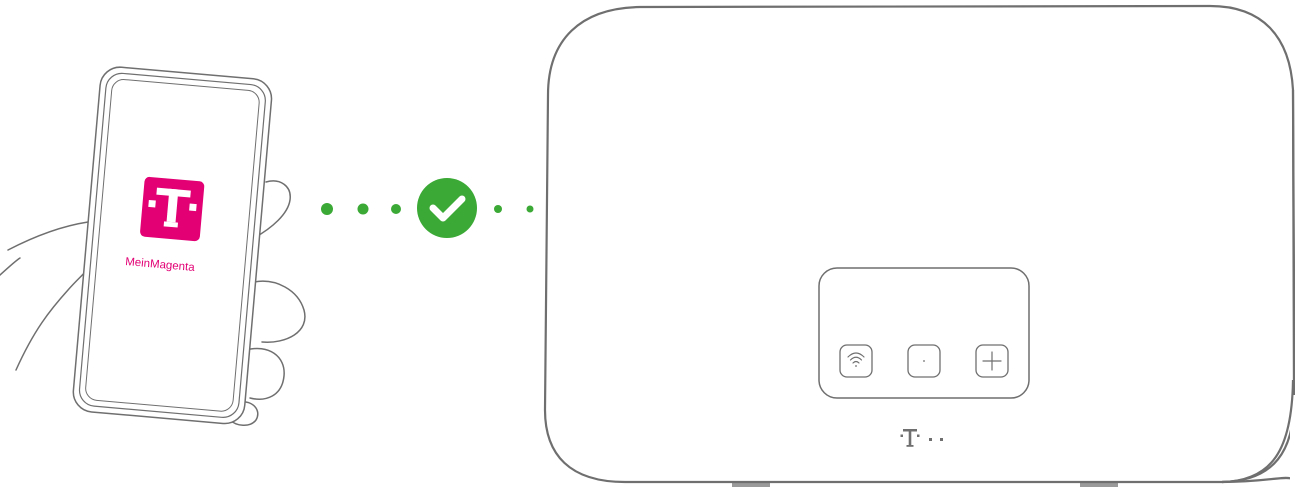 The width and height of the screenshot is (1295, 487). Describe the element at coordinates (279, 311) in the screenshot. I see `finger-middle` at that location.